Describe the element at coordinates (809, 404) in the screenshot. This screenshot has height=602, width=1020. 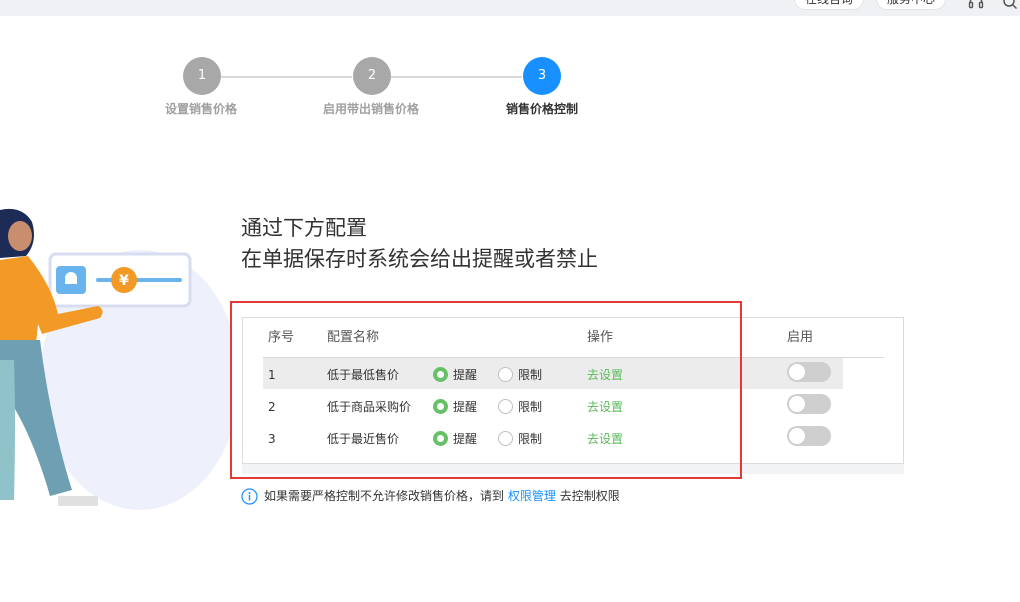
I see `row-2-enable-toggle` at that location.